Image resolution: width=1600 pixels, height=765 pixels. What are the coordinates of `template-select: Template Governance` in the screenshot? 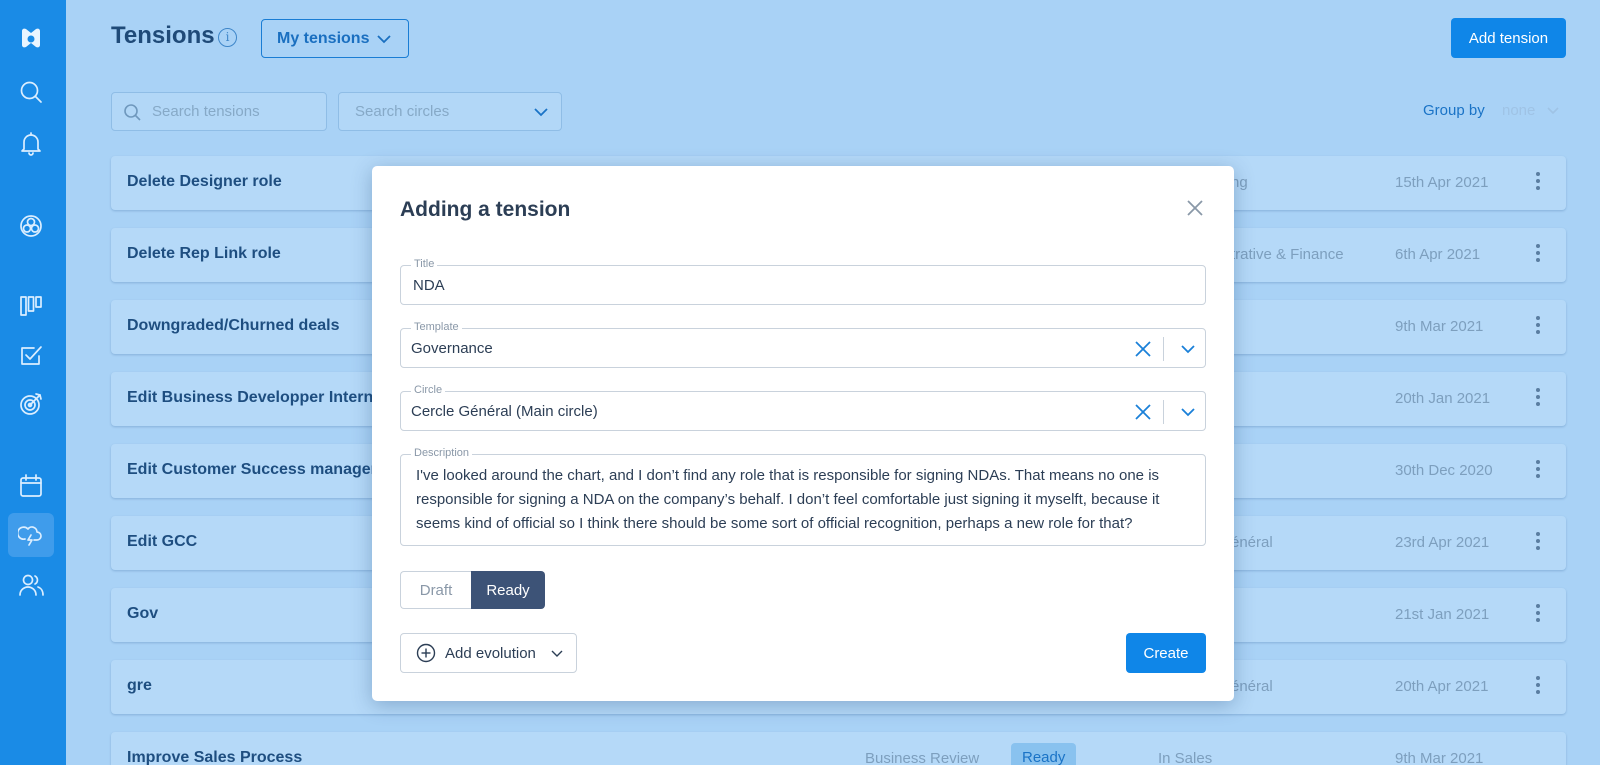 It's located at (803, 344).